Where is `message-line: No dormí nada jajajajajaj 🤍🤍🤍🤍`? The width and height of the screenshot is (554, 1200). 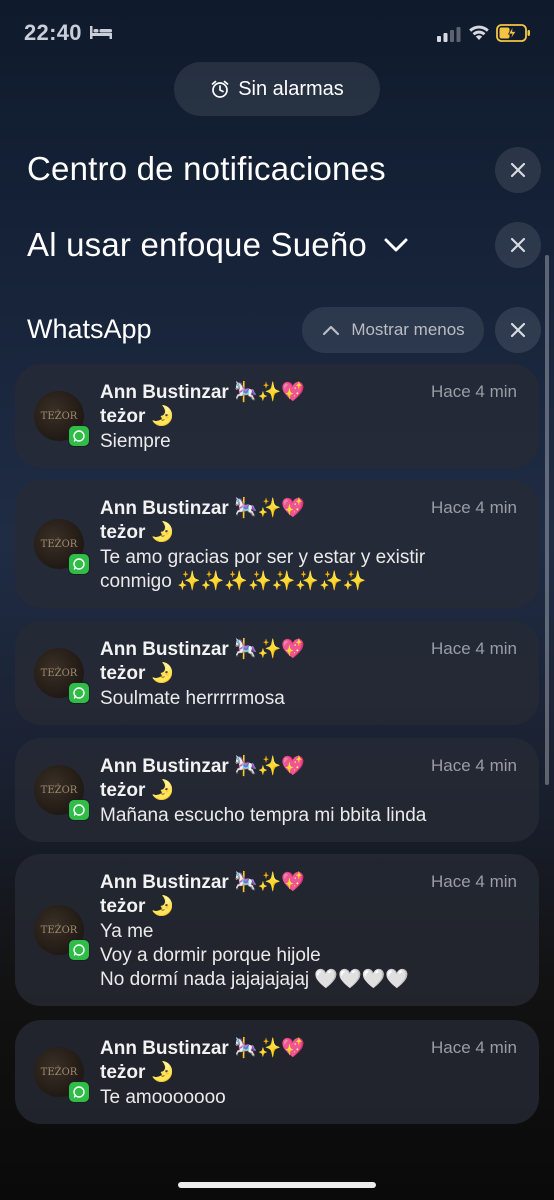
message-line: No dormí nada jajajajajaj 🤍🤍🤍🤍 is located at coordinates (255, 979).